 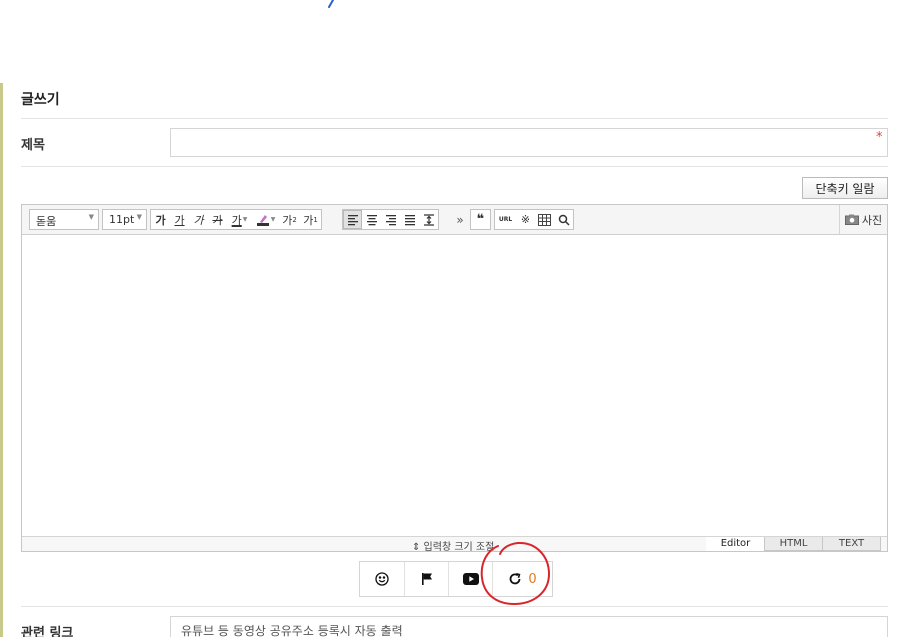 I want to click on photo-upload-button: 사진, so click(x=863, y=219).